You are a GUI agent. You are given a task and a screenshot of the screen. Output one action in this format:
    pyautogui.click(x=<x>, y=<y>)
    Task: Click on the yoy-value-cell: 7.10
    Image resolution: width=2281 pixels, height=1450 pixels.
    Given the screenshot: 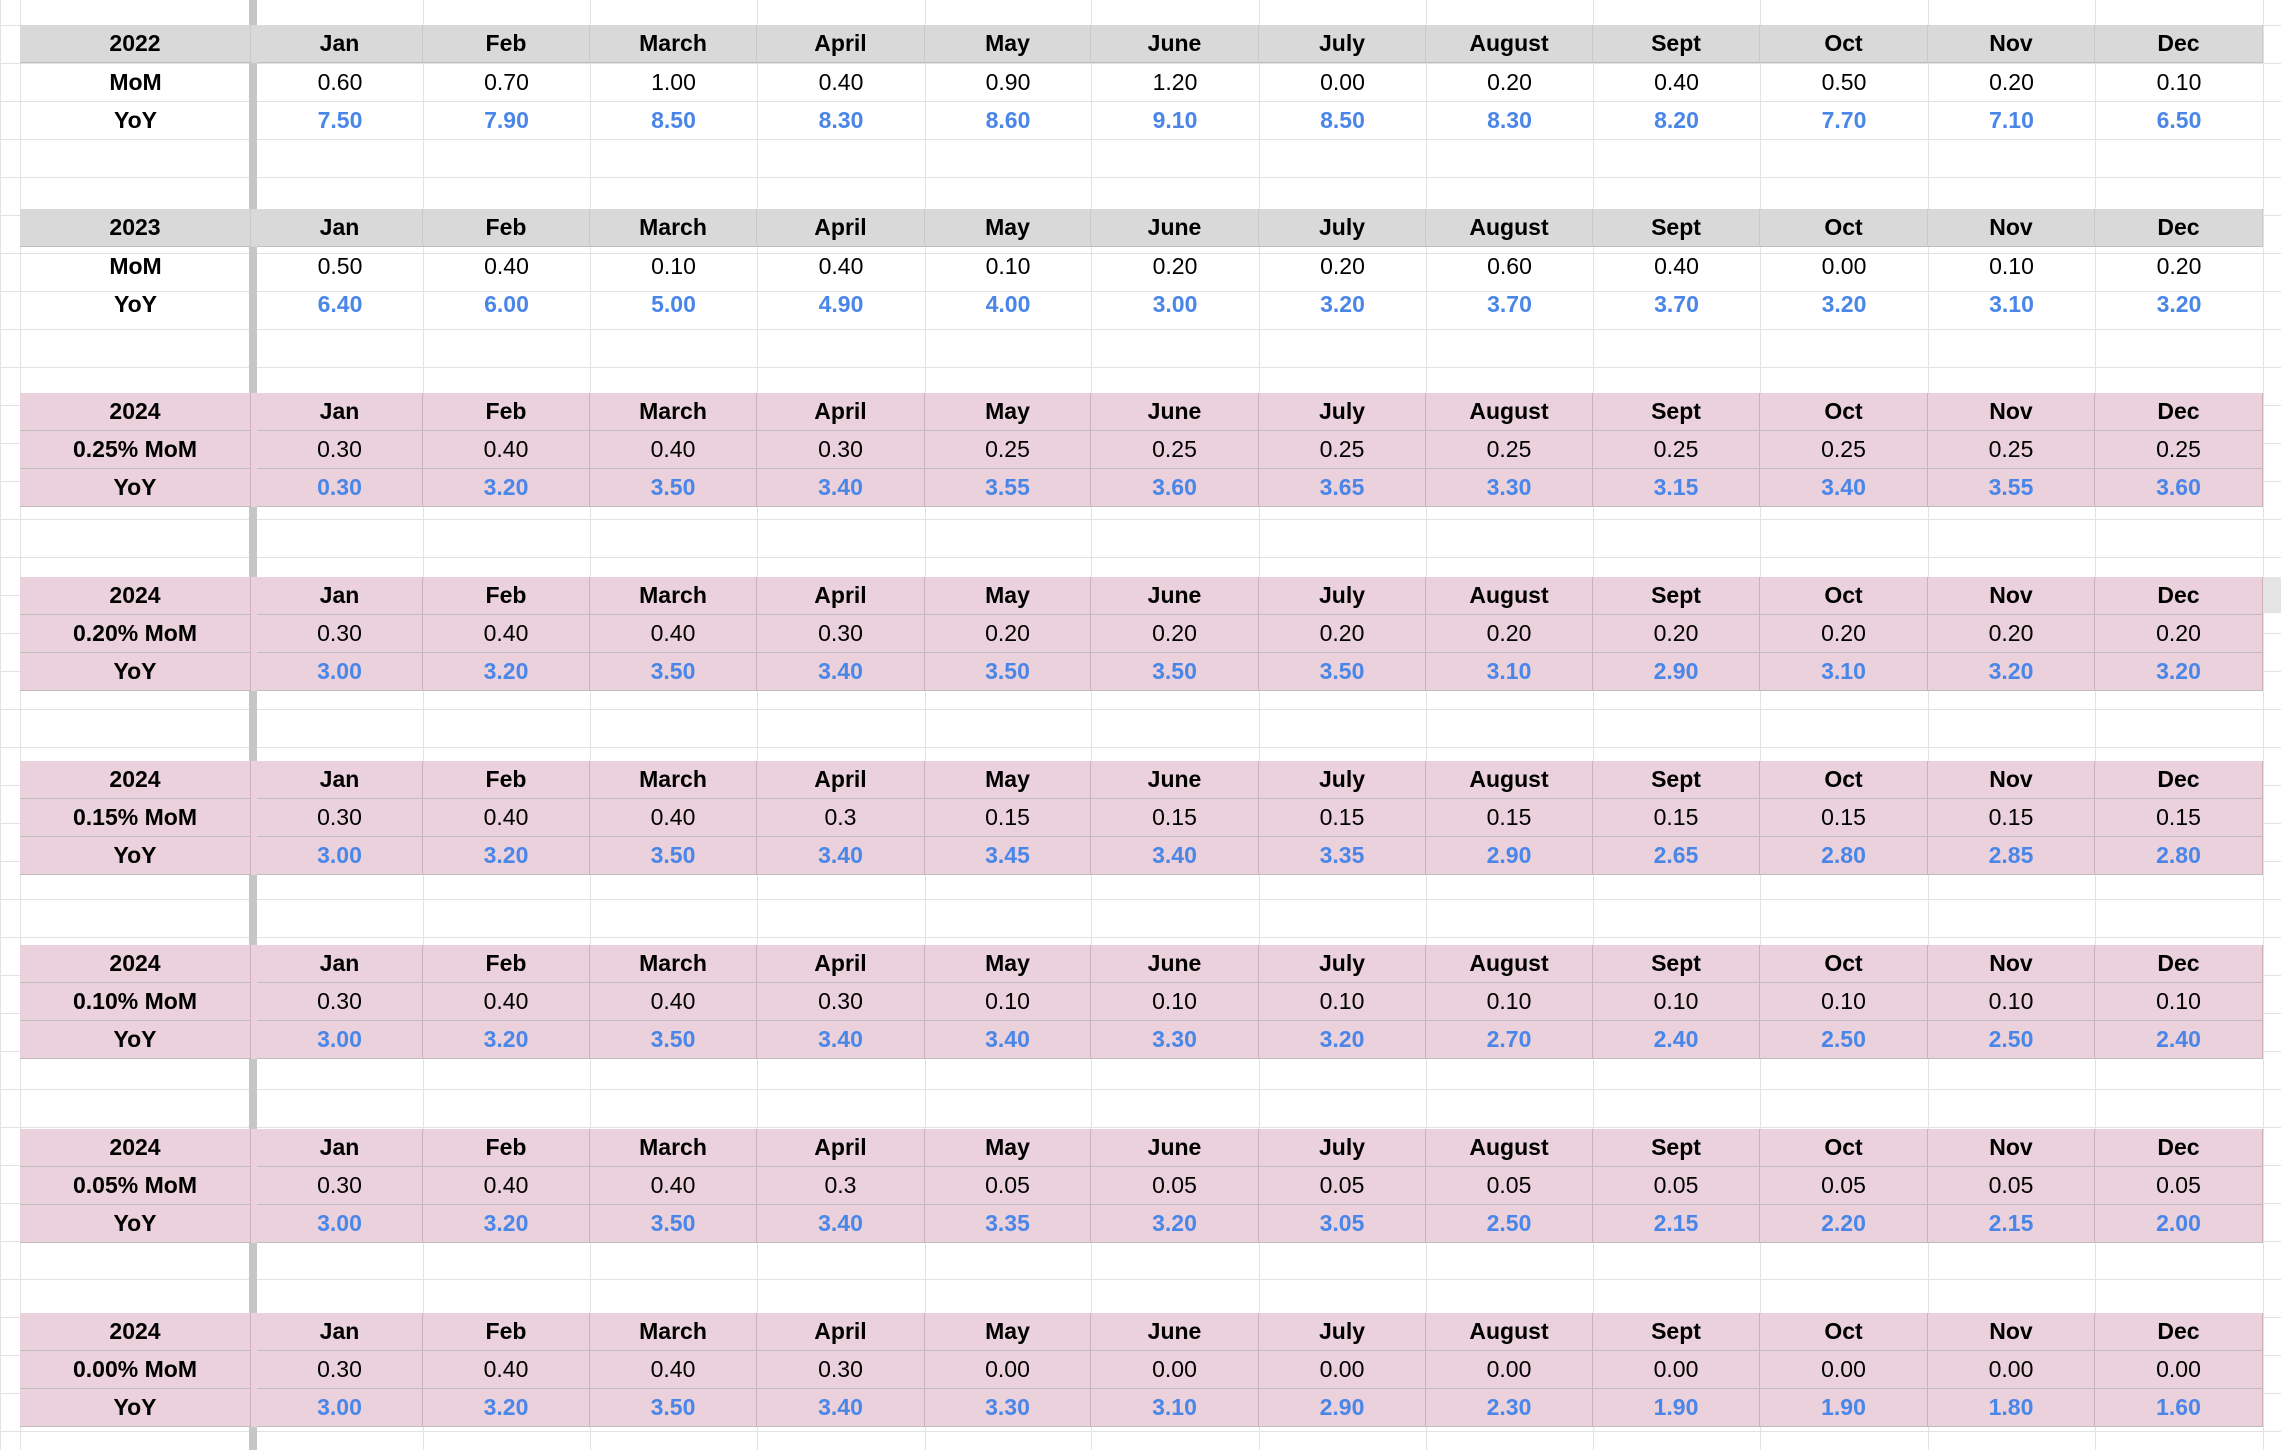 What is the action you would take?
    pyautogui.click(x=2011, y=120)
    